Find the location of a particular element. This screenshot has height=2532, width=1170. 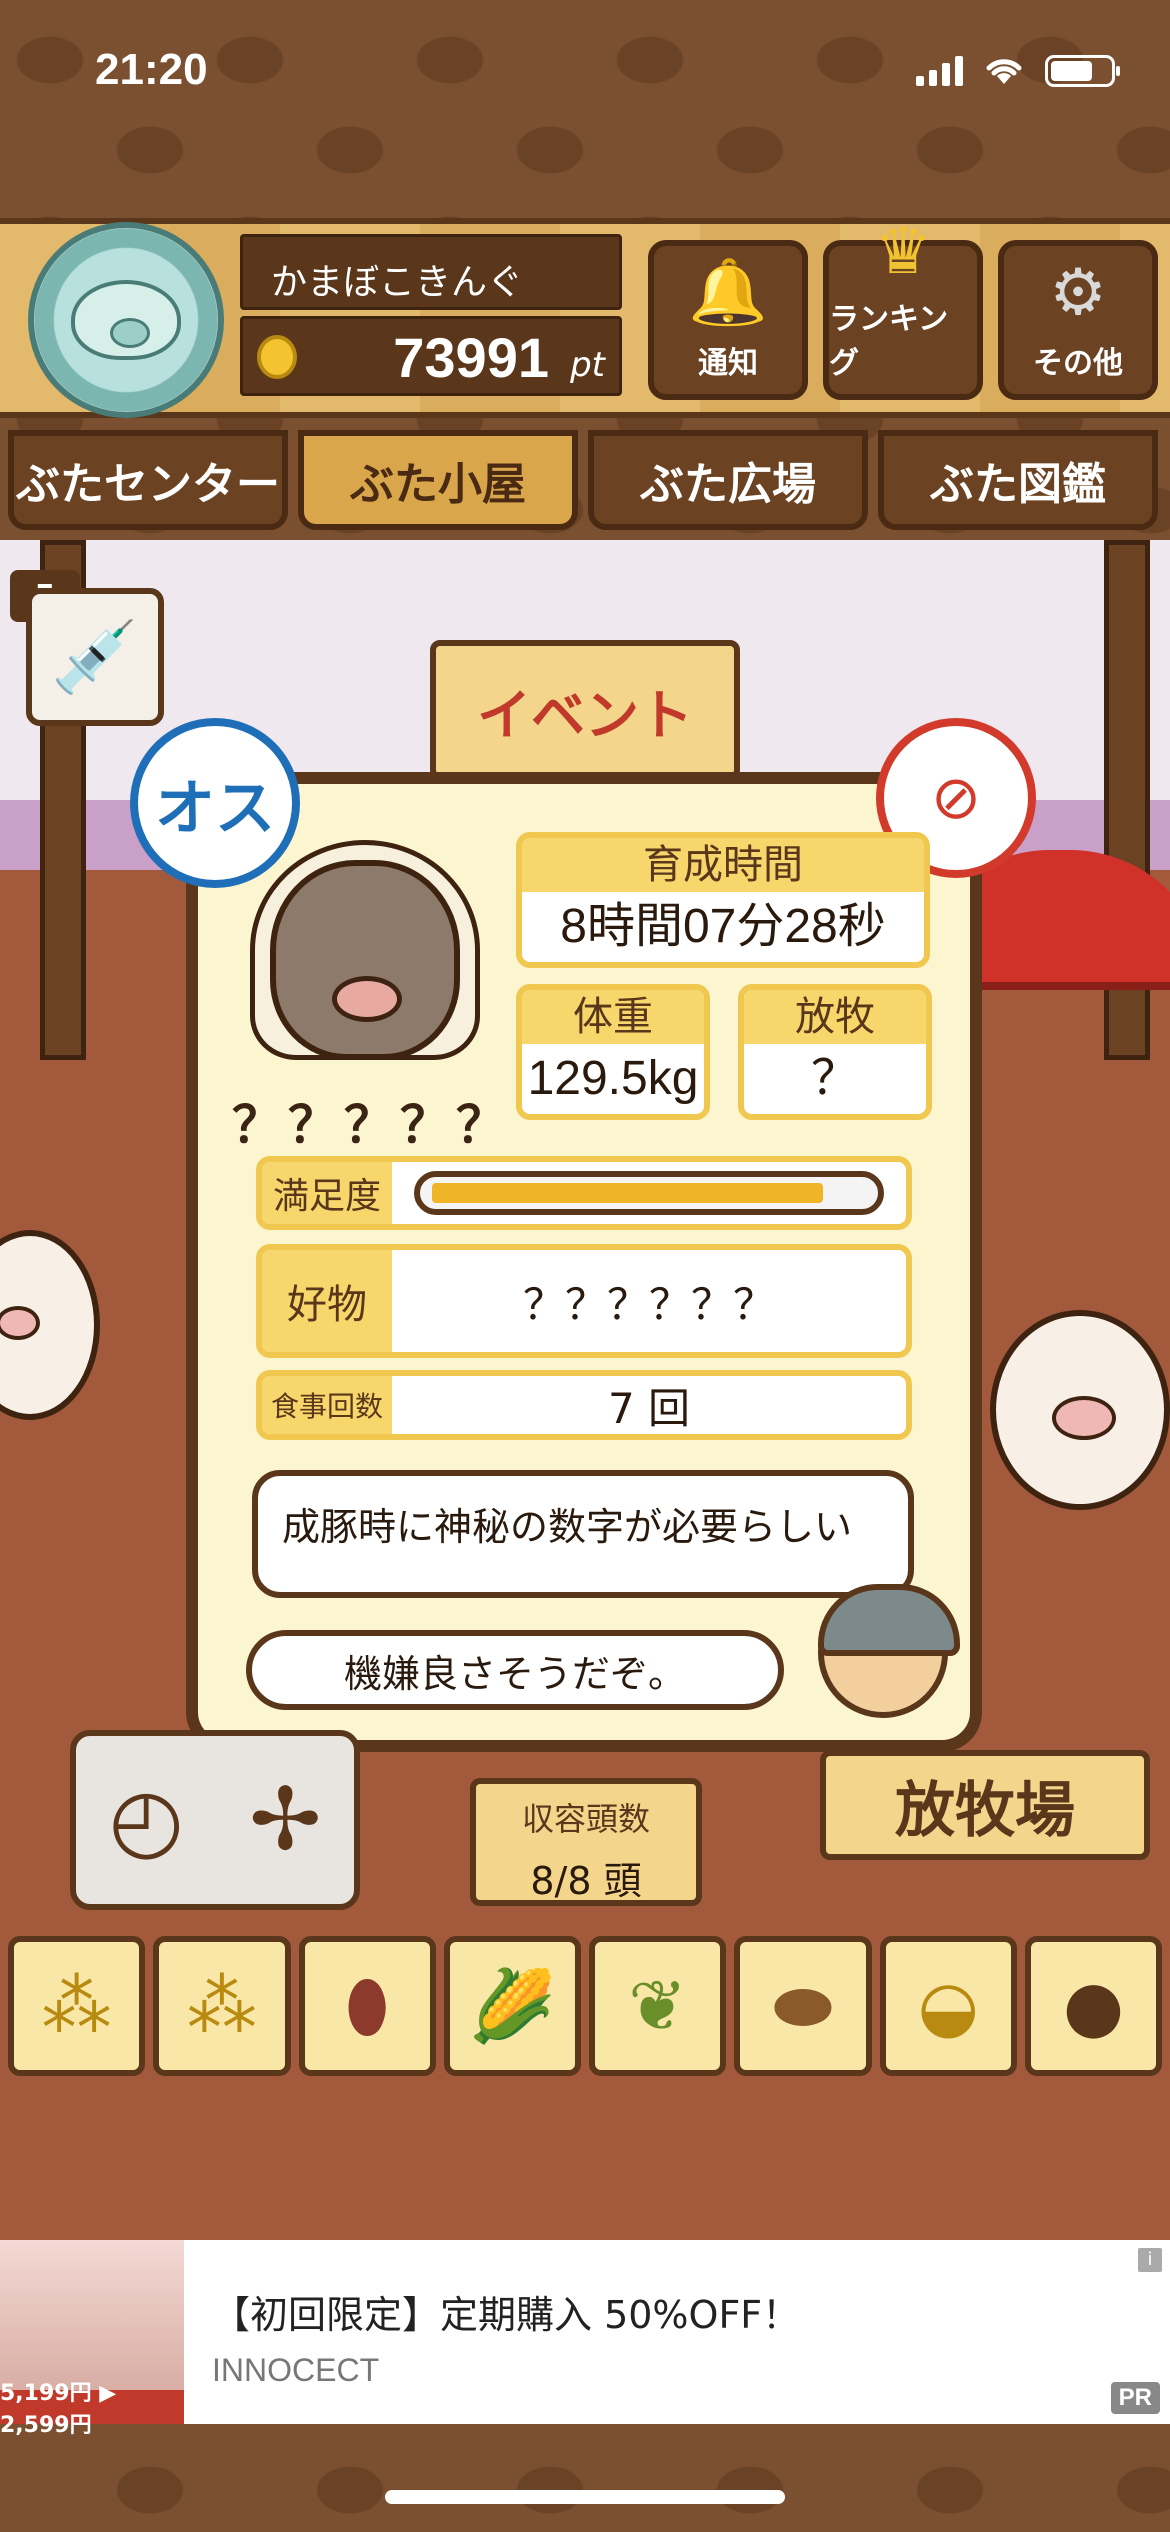

player-name: かまぼこきんぐ is located at coordinates (397, 282).